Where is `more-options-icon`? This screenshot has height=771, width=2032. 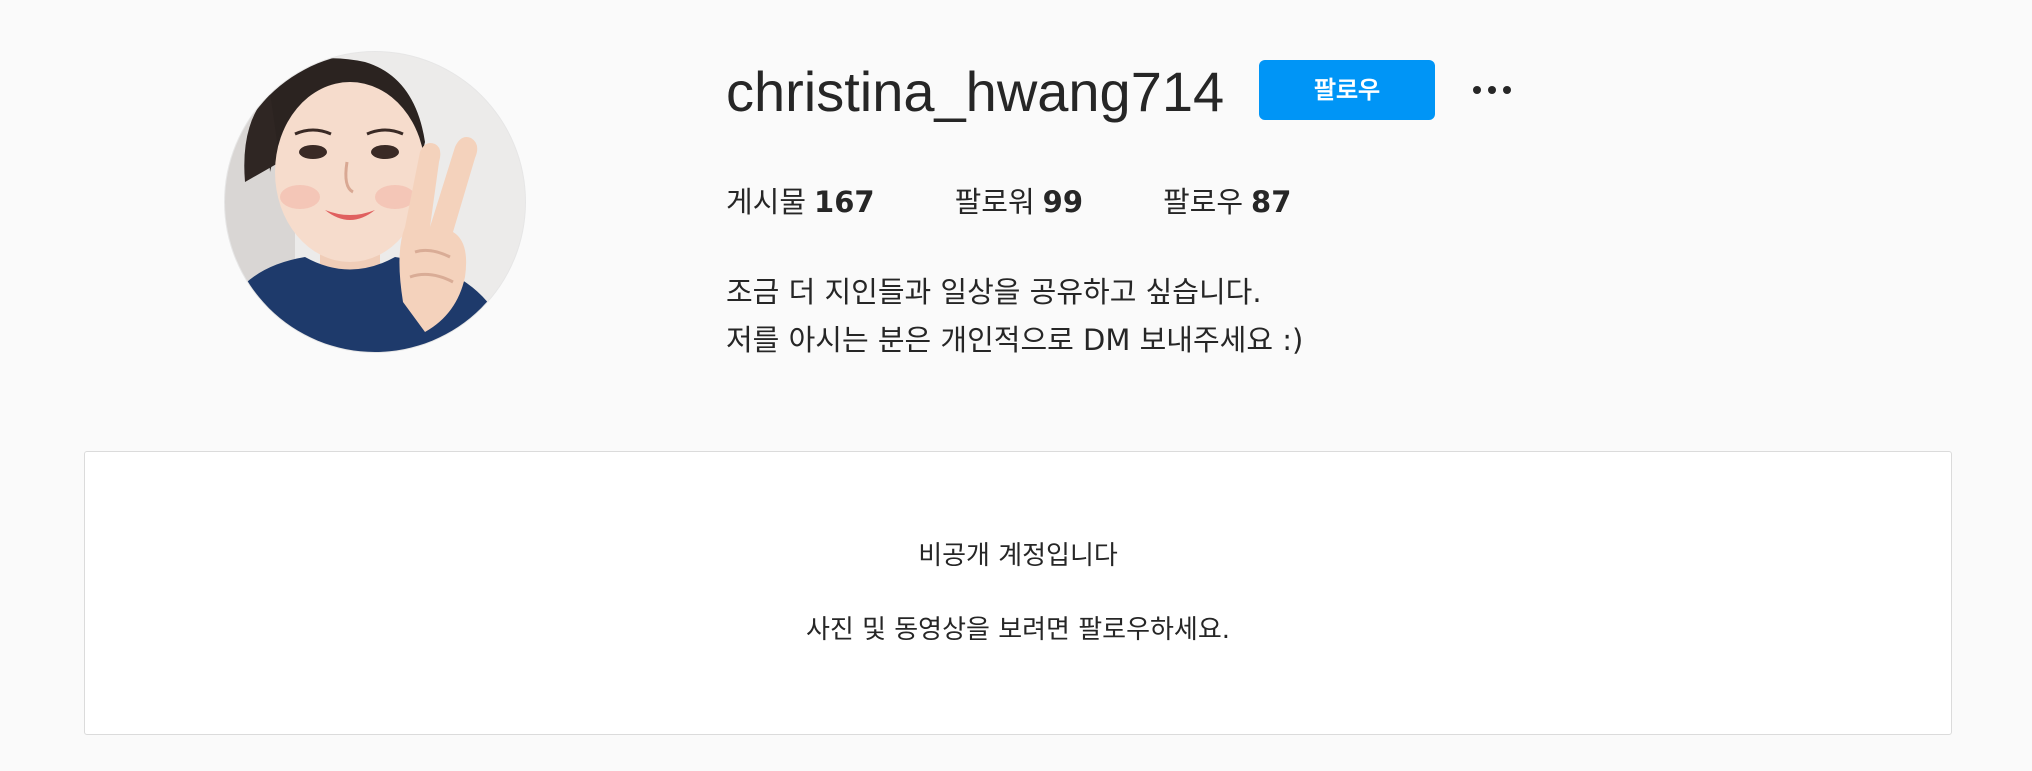
more-options-icon is located at coordinates (1492, 90).